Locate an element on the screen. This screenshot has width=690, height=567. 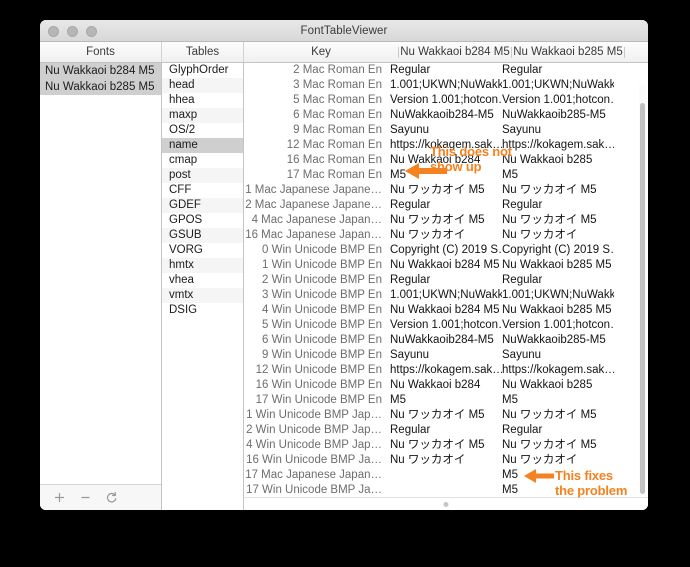
table-row: 9 Win Unicode BMP En Sayunu Sayunu is located at coordinates (446, 355).